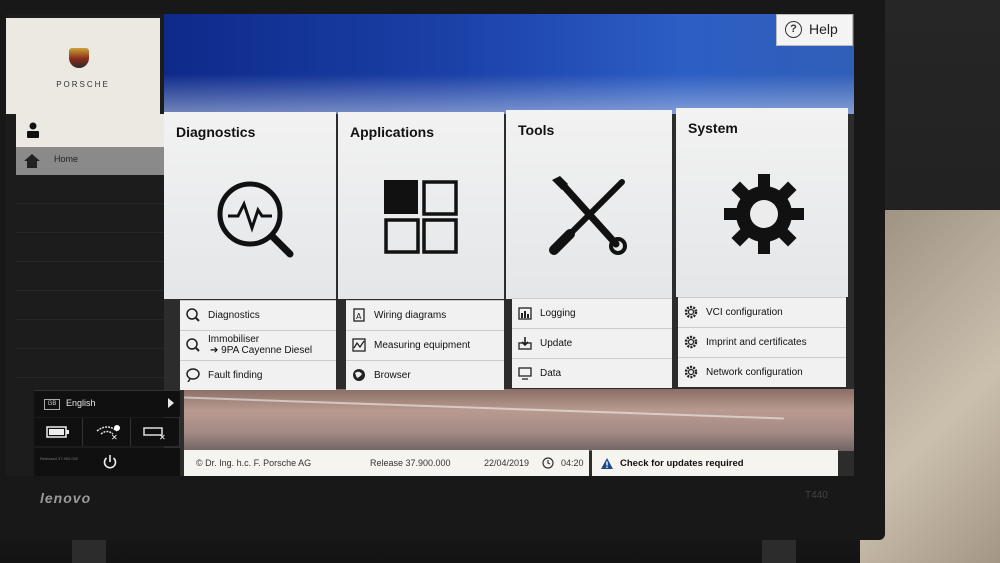  What do you see at coordinates (90, 161) in the screenshot?
I see `sidebar-item-home: Home` at bounding box center [90, 161].